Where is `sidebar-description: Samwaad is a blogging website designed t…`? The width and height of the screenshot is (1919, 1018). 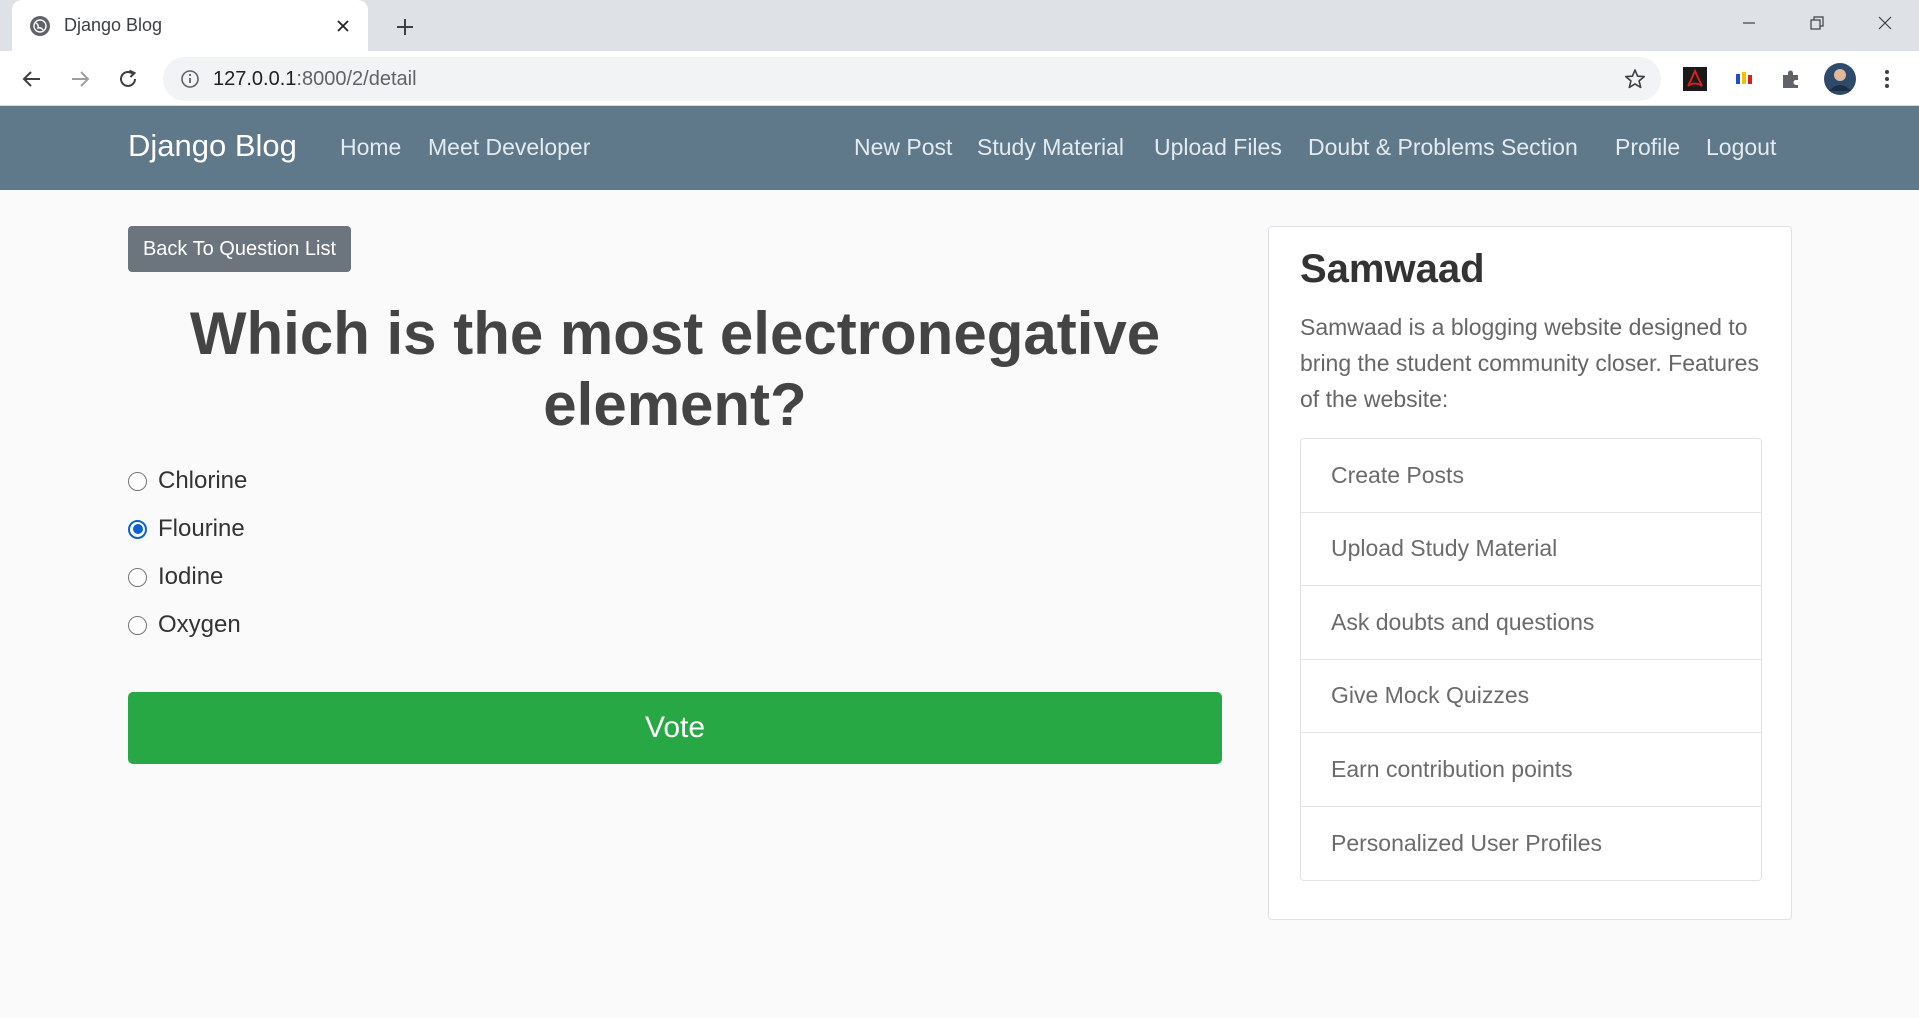
sidebar-description: Samwaad is a blogging website designed t… is located at coordinates (1529, 363).